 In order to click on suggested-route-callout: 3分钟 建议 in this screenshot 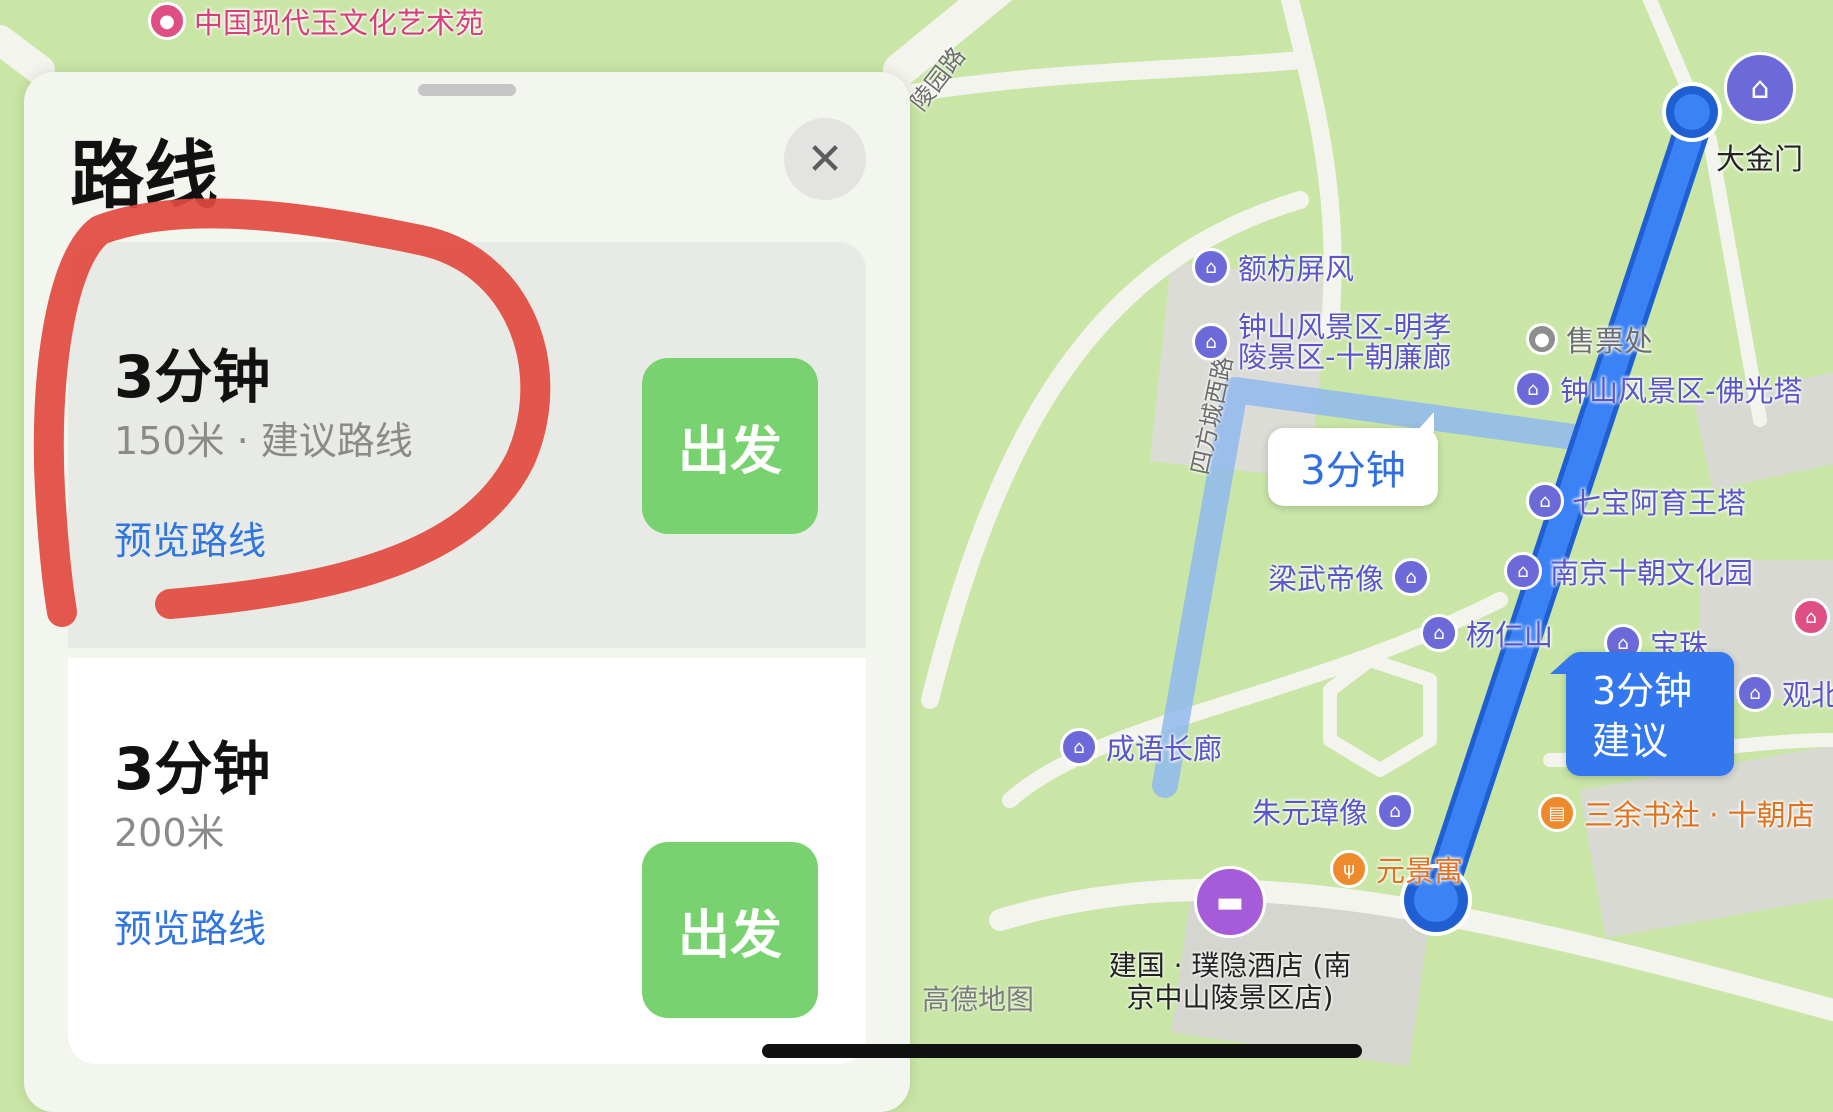, I will do `click(1642, 714)`.